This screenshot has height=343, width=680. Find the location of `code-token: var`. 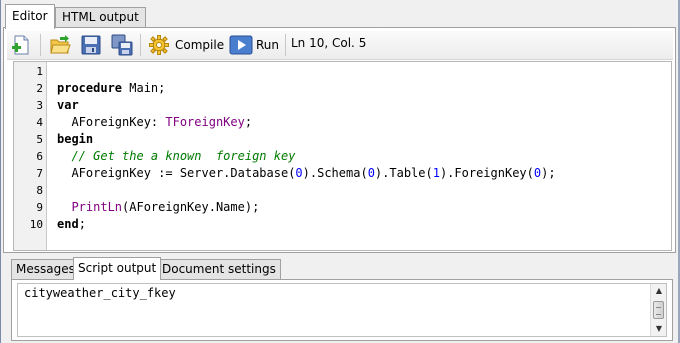

code-token: var is located at coordinates (68, 105).